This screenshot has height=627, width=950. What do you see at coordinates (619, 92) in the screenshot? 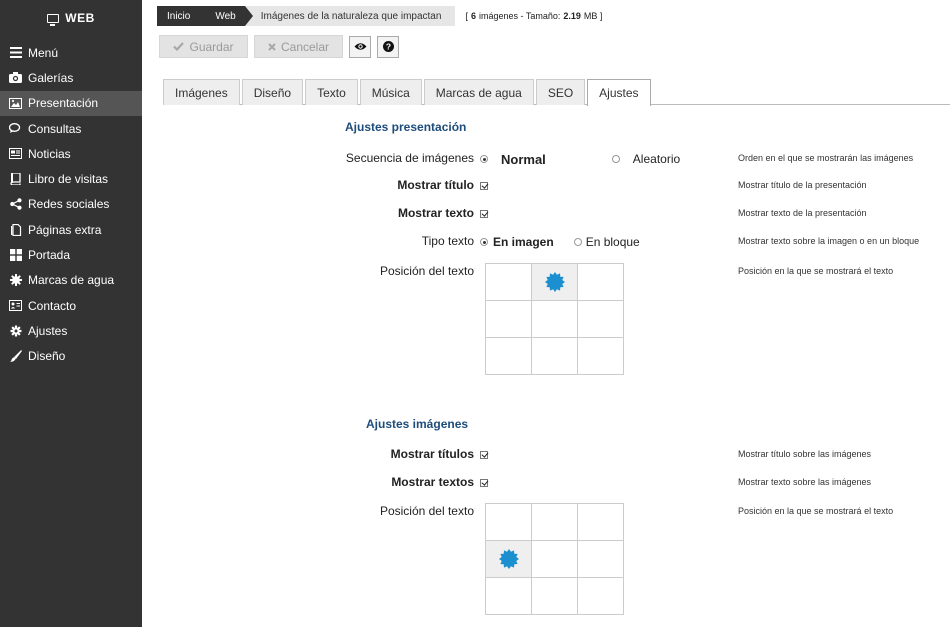
I see `tab-ajustes: Ajustes` at bounding box center [619, 92].